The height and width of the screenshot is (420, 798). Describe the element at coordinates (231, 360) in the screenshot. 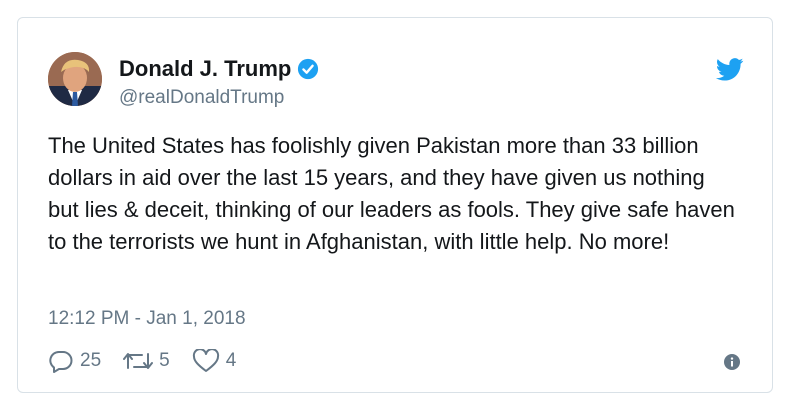

I see `like-count: 4` at that location.